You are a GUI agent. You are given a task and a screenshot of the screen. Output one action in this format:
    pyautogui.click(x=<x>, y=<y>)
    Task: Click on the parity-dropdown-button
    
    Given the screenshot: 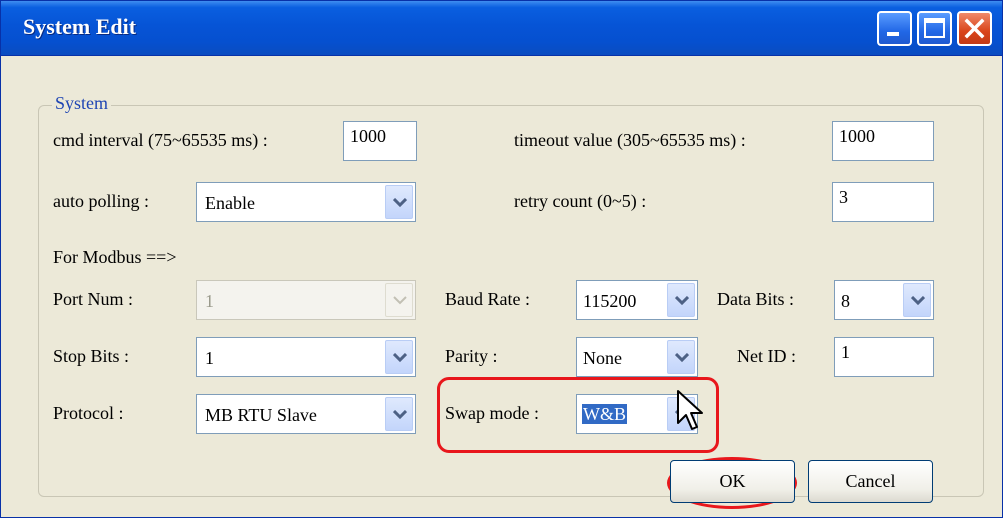 What is the action you would take?
    pyautogui.click(x=681, y=357)
    